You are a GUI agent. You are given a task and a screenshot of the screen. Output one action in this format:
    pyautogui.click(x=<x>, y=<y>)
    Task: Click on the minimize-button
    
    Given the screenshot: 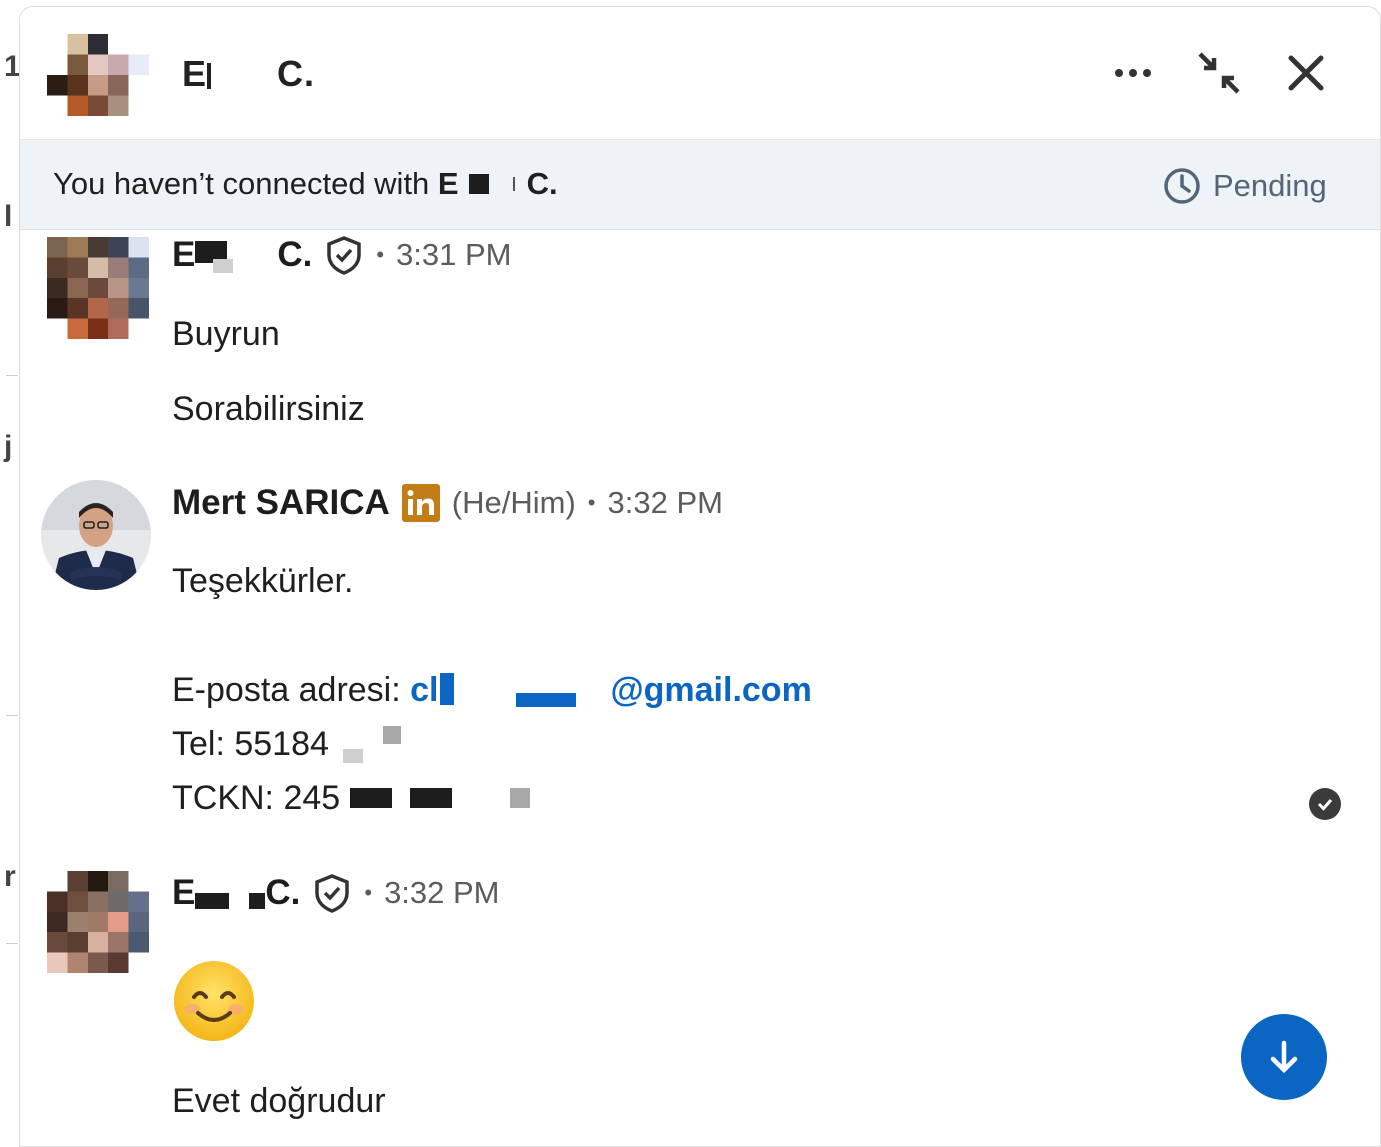 What is the action you would take?
    pyautogui.click(x=1219, y=73)
    